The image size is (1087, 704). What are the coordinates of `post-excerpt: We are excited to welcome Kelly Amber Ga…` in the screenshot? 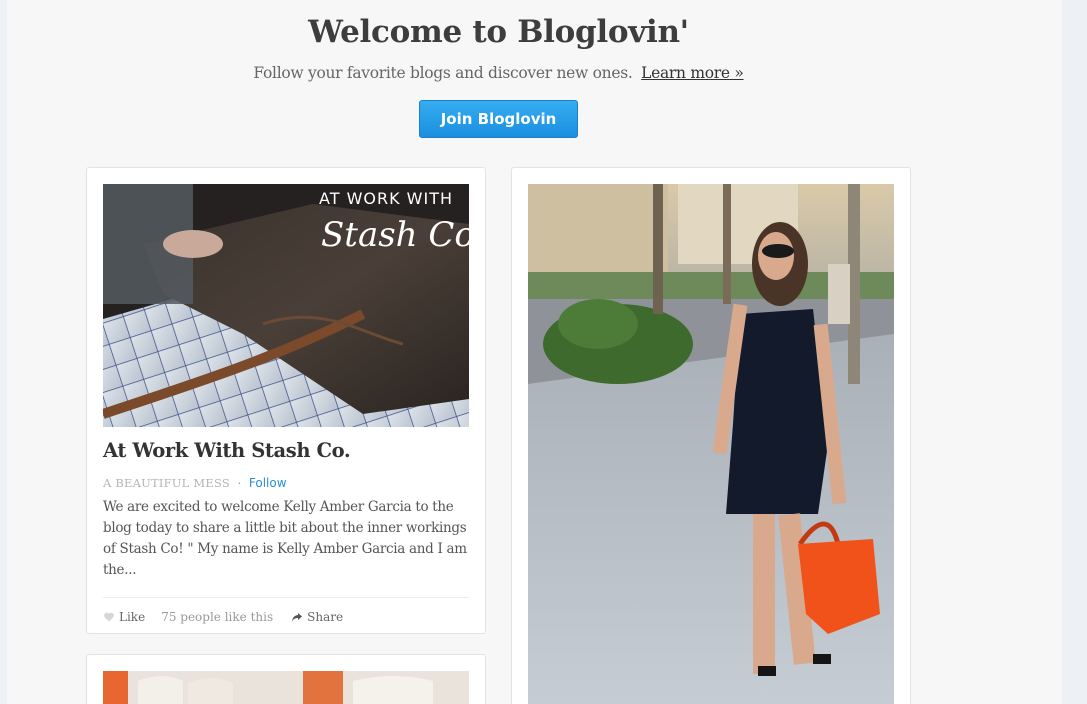 It's located at (285, 538).